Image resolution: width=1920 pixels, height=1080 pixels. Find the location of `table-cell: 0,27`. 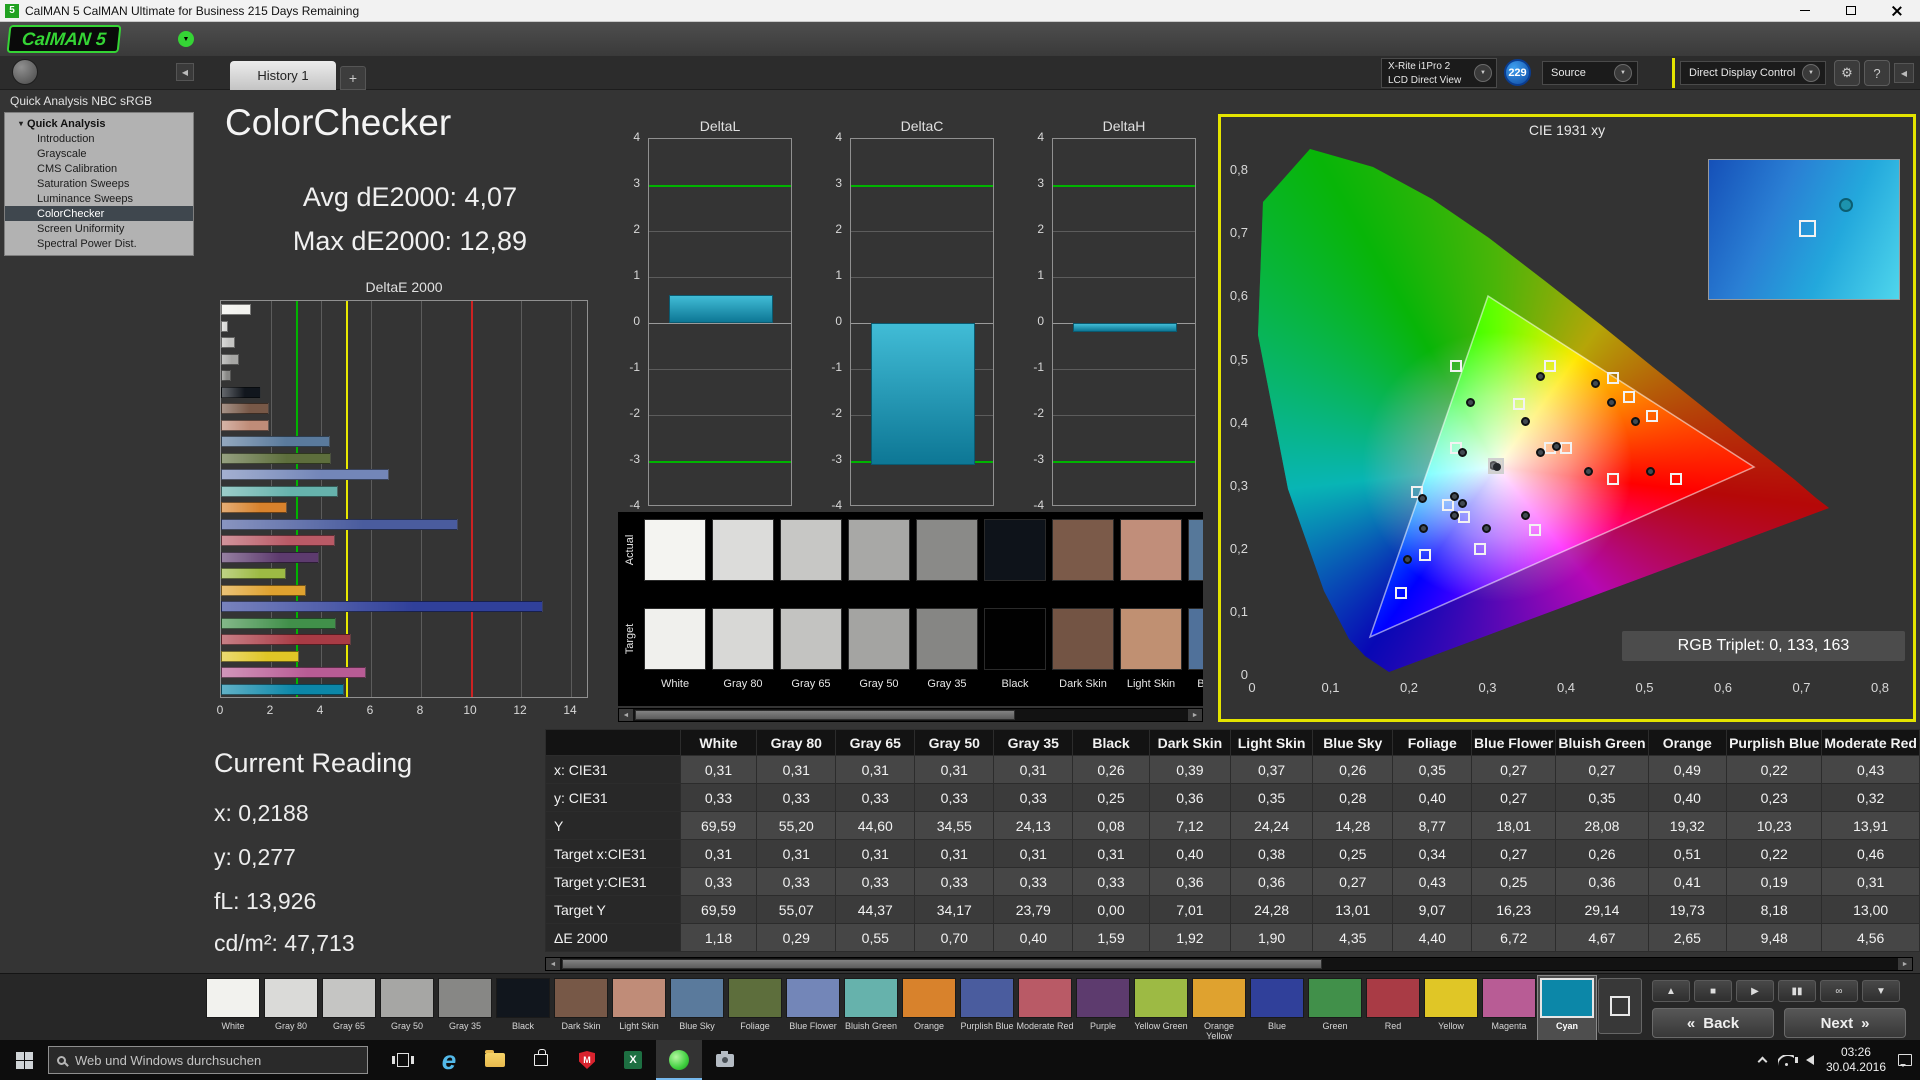

table-cell: 0,27 is located at coordinates (1514, 853).